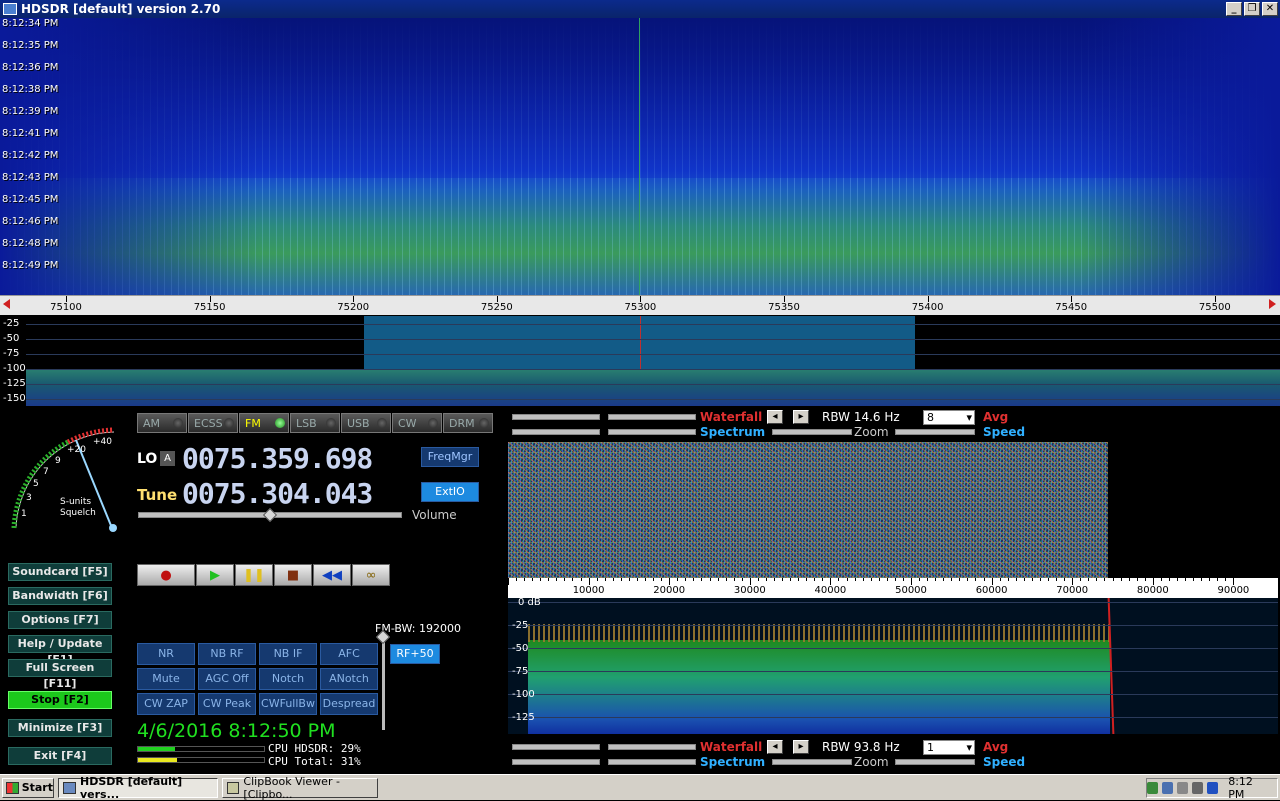 This screenshot has height=801, width=1280. I want to click on restore-window-button: ❐, so click(1252, 9).